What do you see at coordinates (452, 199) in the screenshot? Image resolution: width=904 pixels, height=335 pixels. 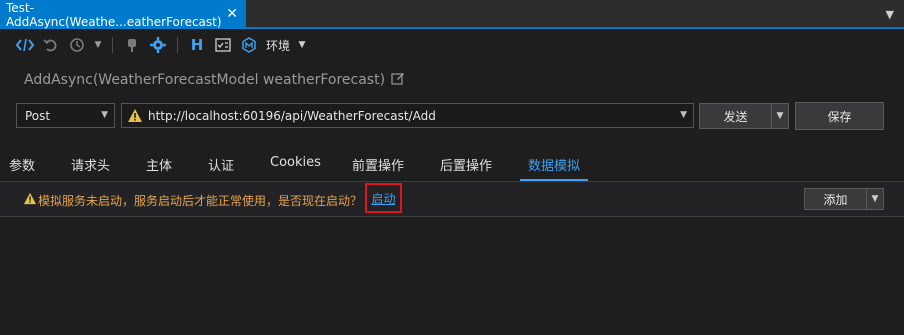 I see `mock-service-notice: 模拟服务未启动，服务启动后才能正常使用，是否现在启动？` at bounding box center [452, 199].